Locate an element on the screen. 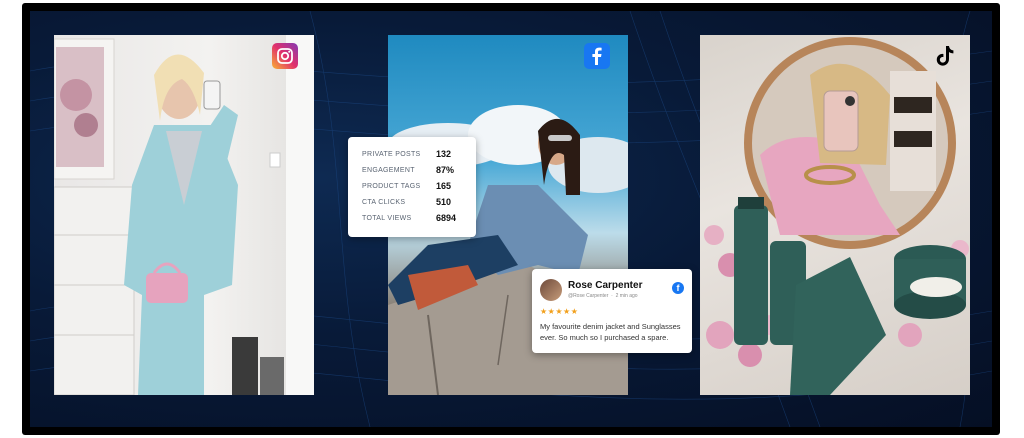 Image resolution: width=1024 pixels, height=438 pixels. stat-label: ENGAGEMENT is located at coordinates (388, 170).